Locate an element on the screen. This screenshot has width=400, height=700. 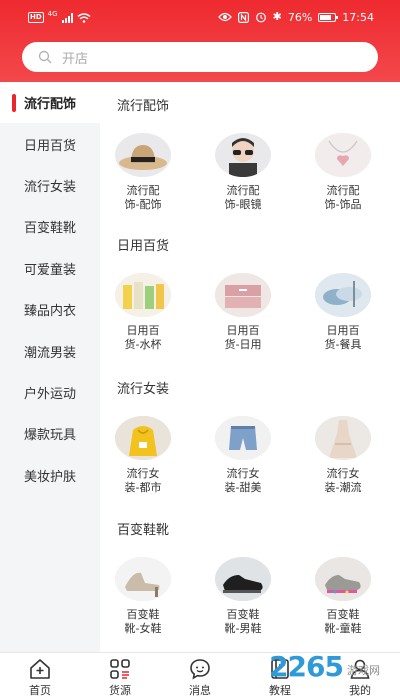
category-item: 流行女 装-甜美 is located at coordinates (243, 455).